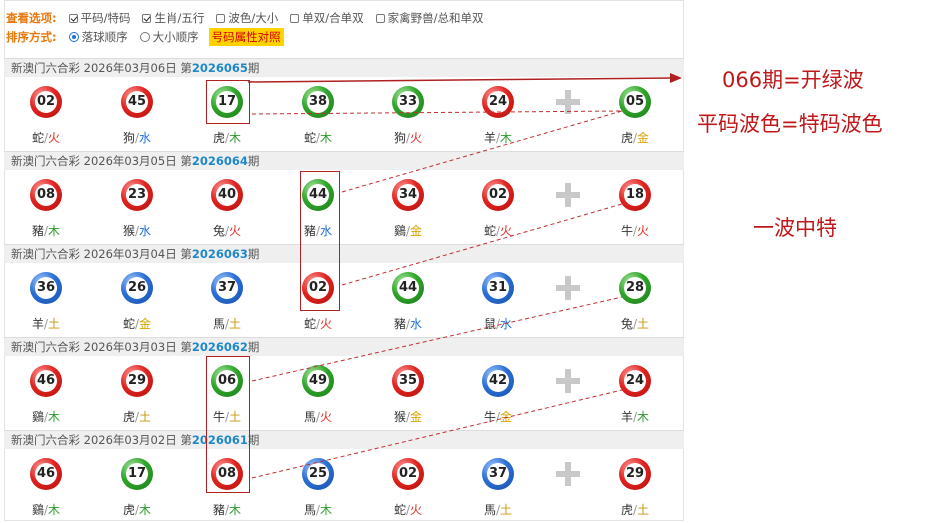  What do you see at coordinates (220, 68) in the screenshot?
I see `issue-number: 2026065` at bounding box center [220, 68].